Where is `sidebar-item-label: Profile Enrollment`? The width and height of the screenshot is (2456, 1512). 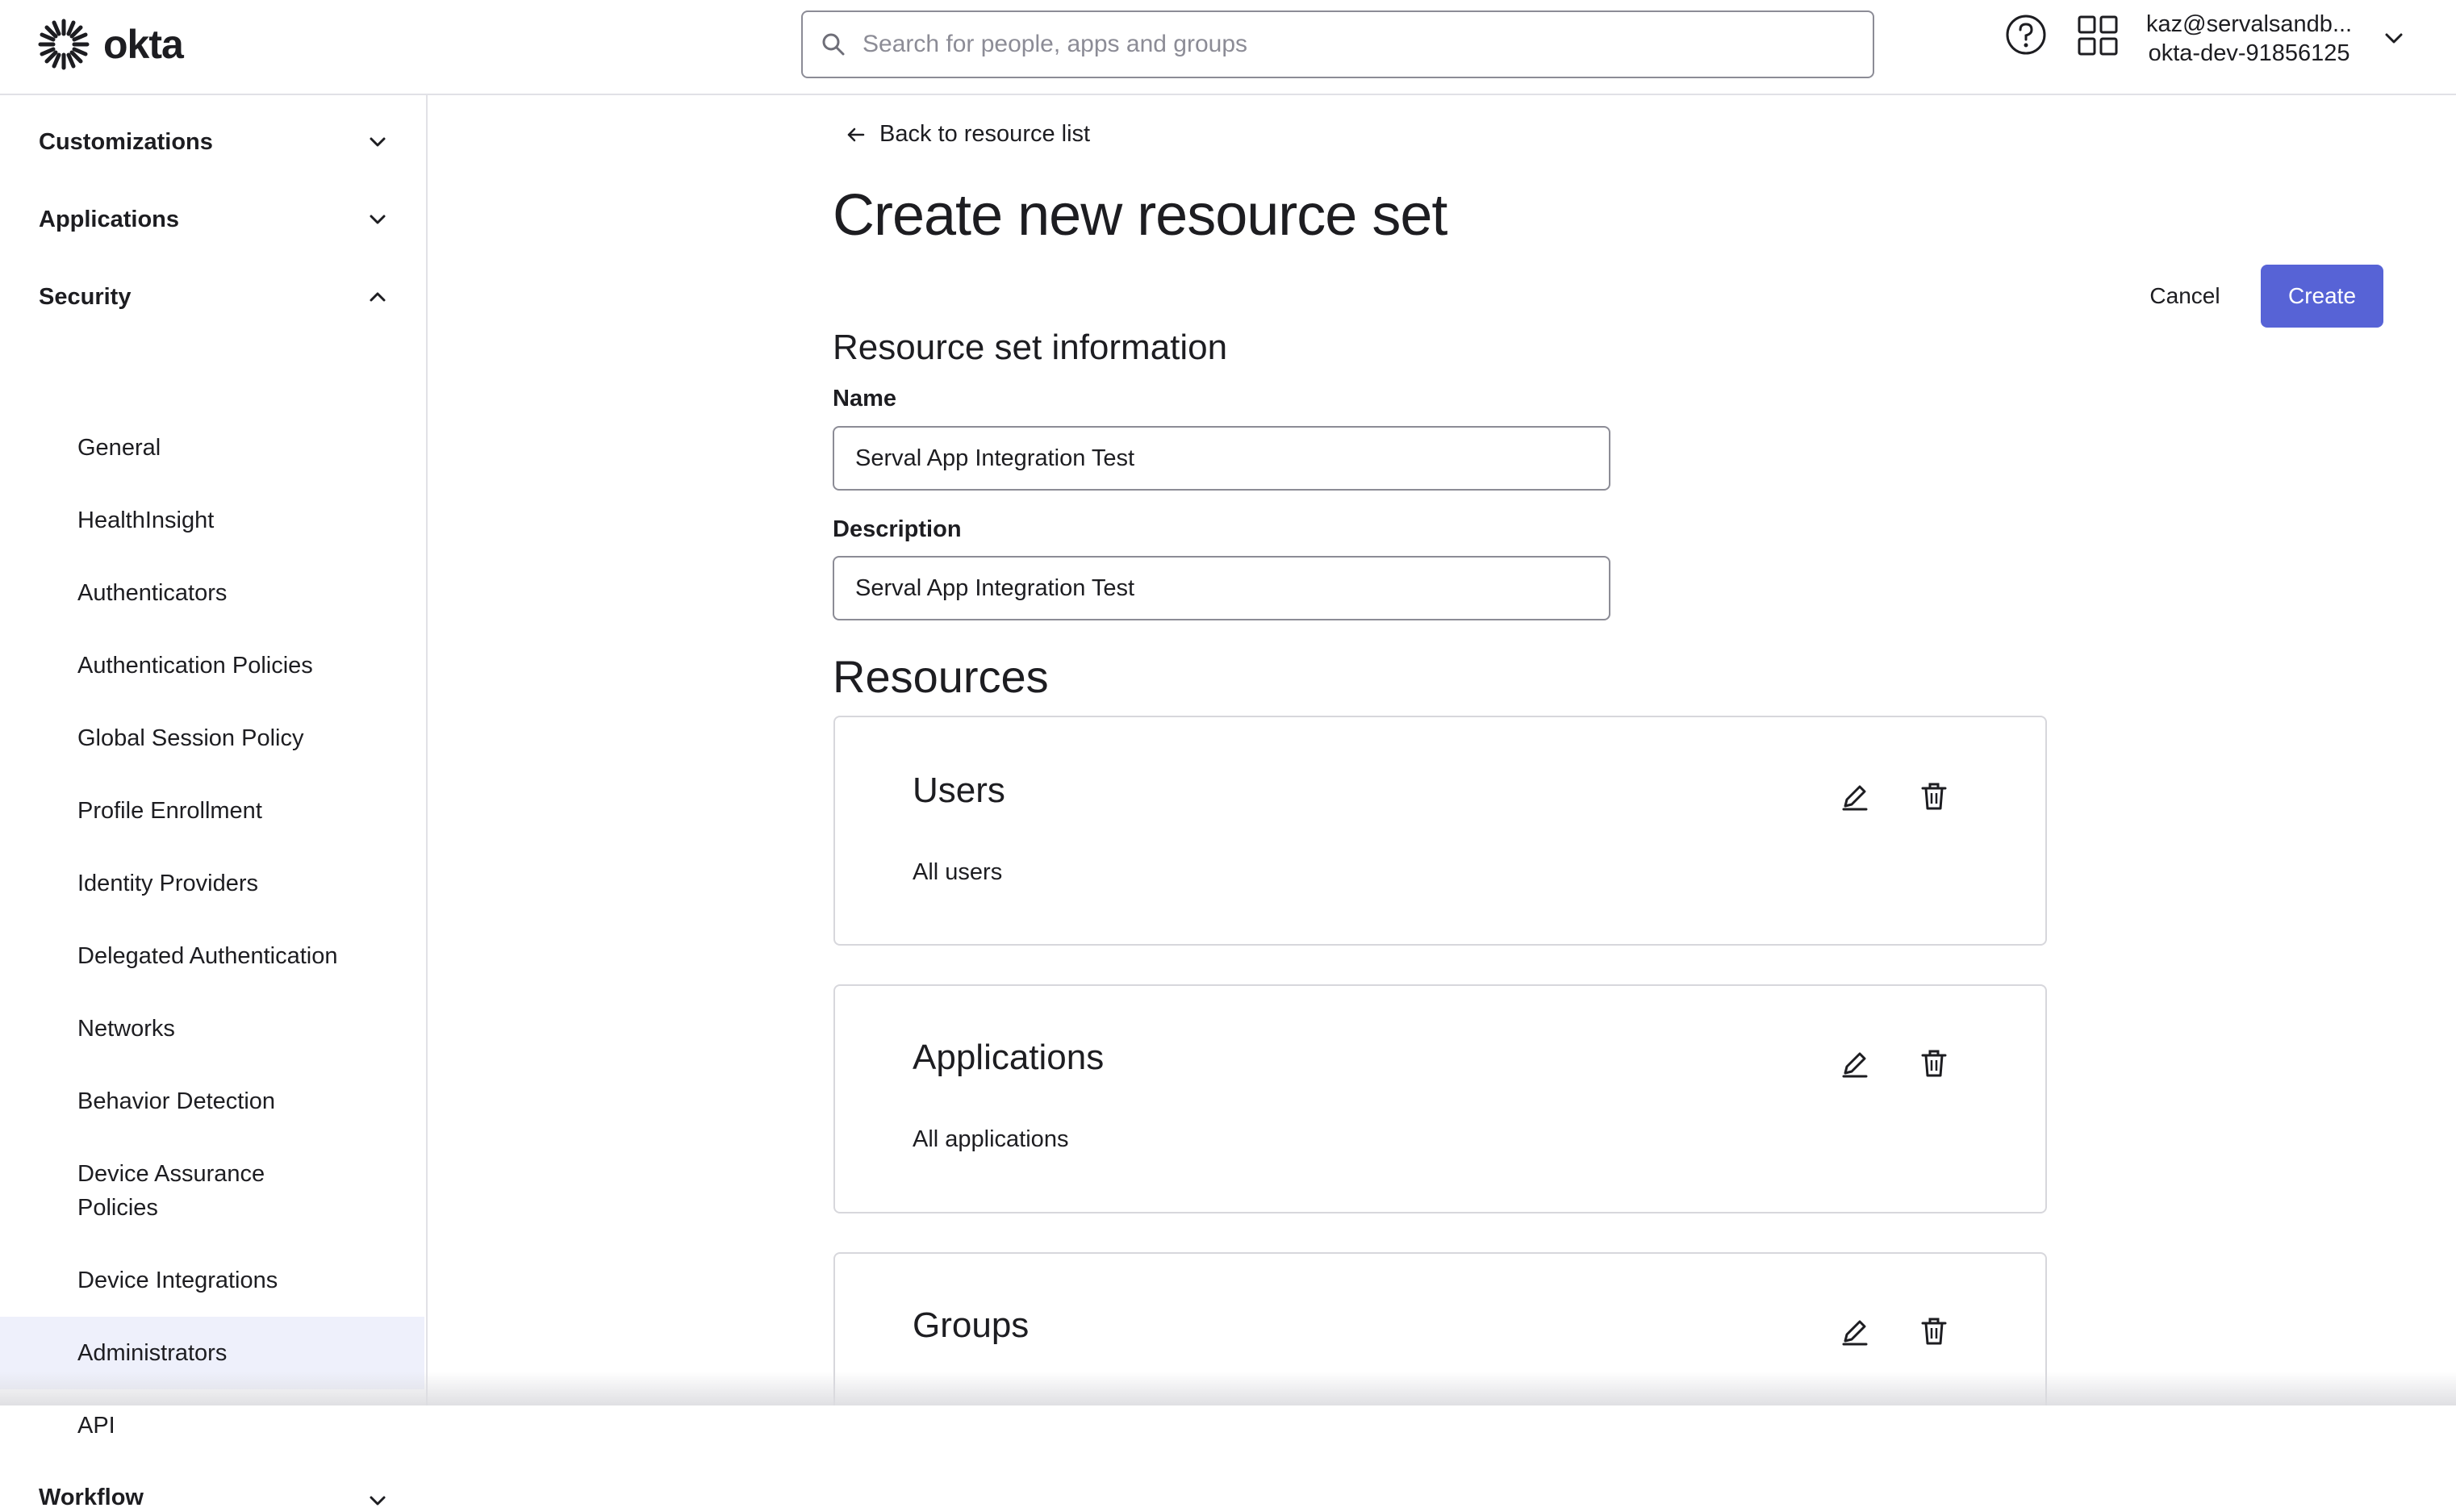 sidebar-item-label: Profile Enrollment is located at coordinates (170, 811).